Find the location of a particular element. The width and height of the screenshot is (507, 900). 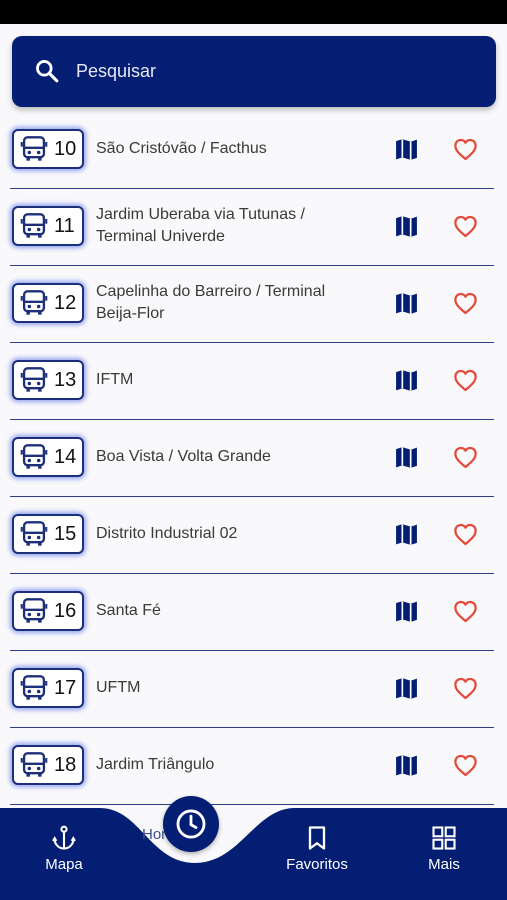

route-number-badge: 16 is located at coordinates (48, 611).